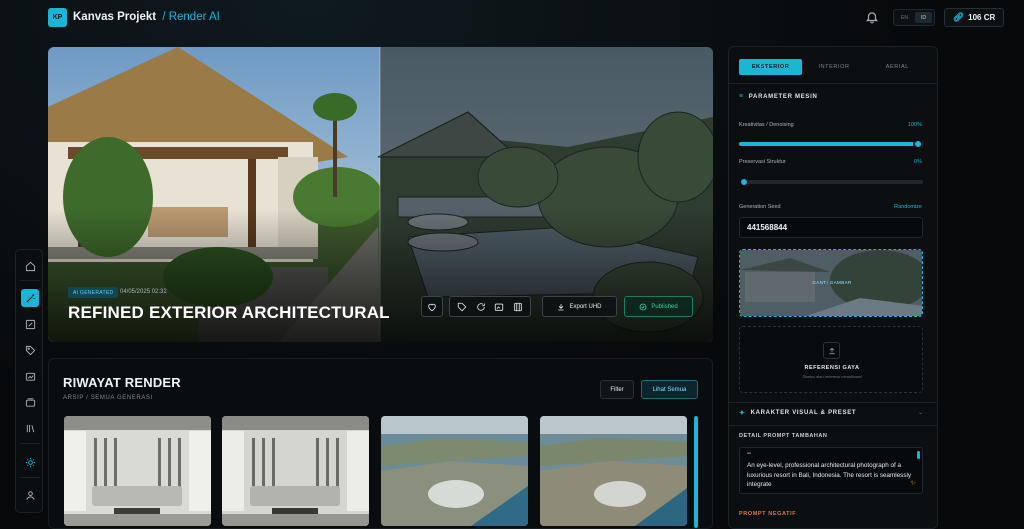  What do you see at coordinates (920, 412) in the screenshot?
I see `chevron-down-icon: ⌄` at bounding box center [920, 412].